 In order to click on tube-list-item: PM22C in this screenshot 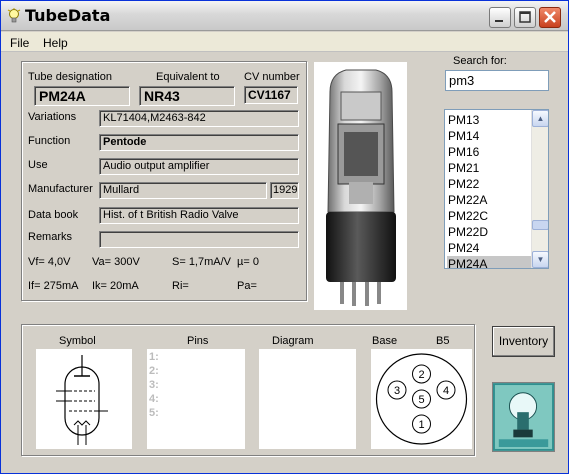, I will do `click(489, 216)`.